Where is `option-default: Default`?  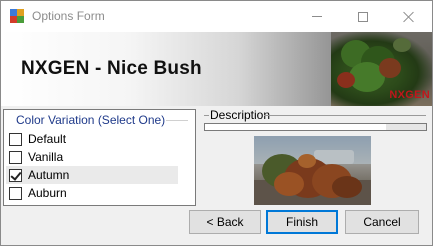
option-default: Default is located at coordinates (92, 139).